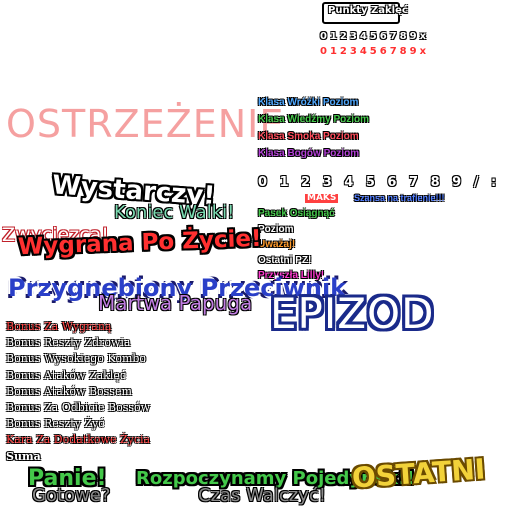 This screenshot has height=512, width=512. Describe the element at coordinates (375, 36) in the screenshot. I see `digits-white: 0123456789x` at that location.